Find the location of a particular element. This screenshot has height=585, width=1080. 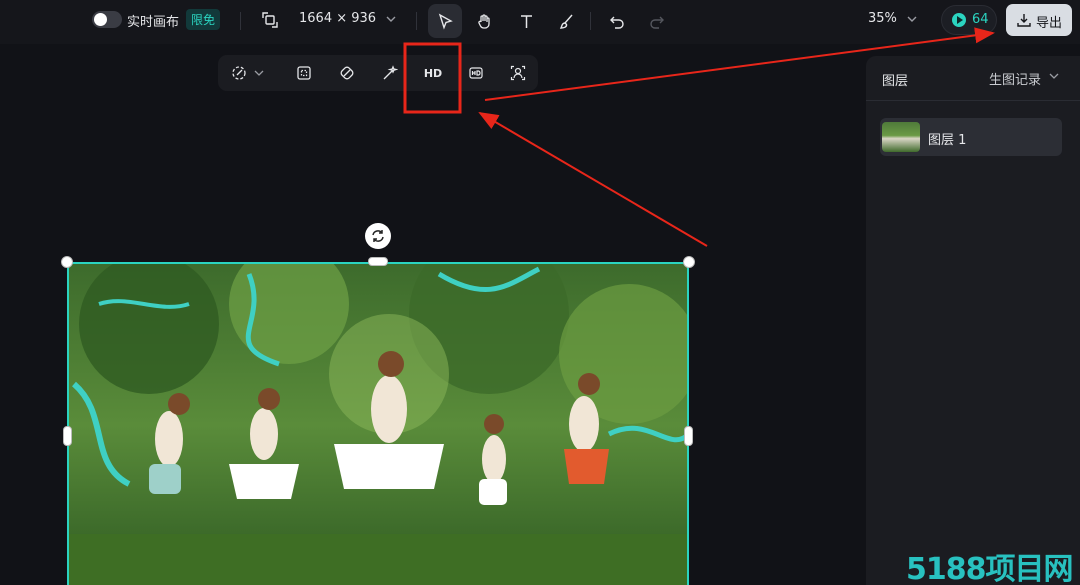

rotate-icon is located at coordinates (378, 236).